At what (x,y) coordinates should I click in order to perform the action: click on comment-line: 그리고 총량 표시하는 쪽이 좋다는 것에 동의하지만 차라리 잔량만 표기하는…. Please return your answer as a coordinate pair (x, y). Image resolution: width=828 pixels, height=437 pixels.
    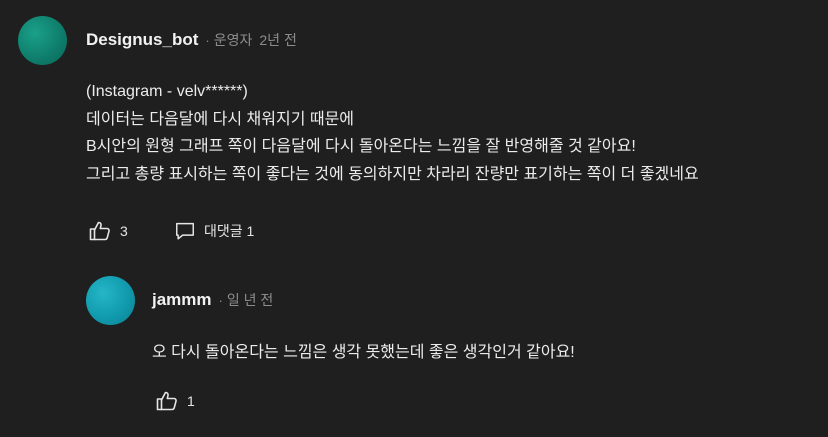
    Looking at the image, I should click on (392, 174).